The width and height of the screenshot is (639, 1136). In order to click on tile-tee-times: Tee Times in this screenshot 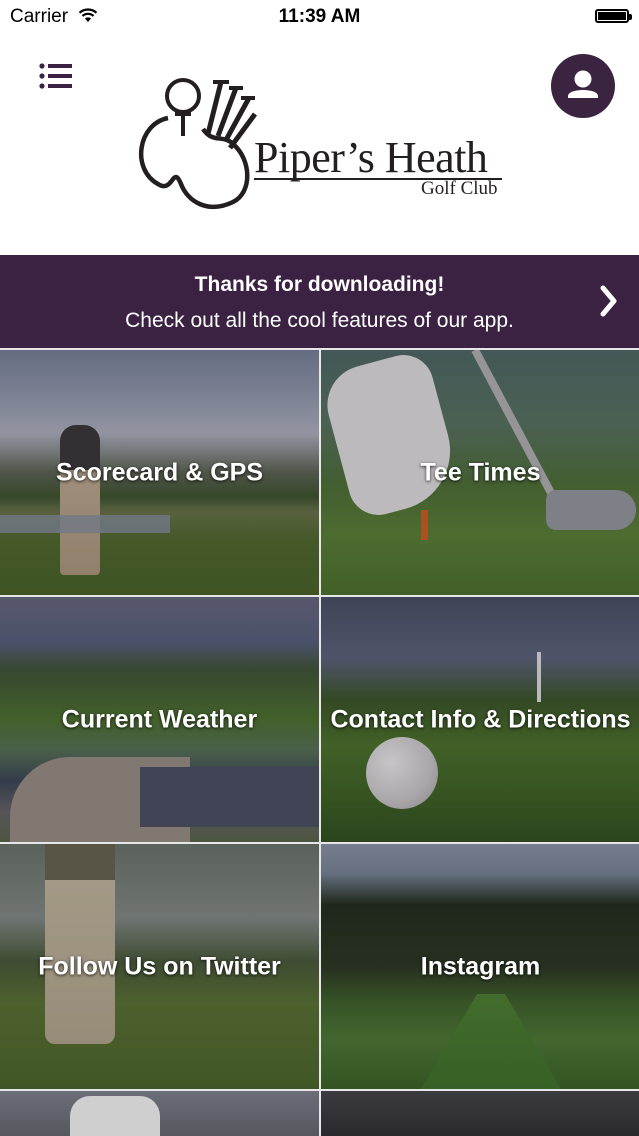, I will do `click(480, 472)`.